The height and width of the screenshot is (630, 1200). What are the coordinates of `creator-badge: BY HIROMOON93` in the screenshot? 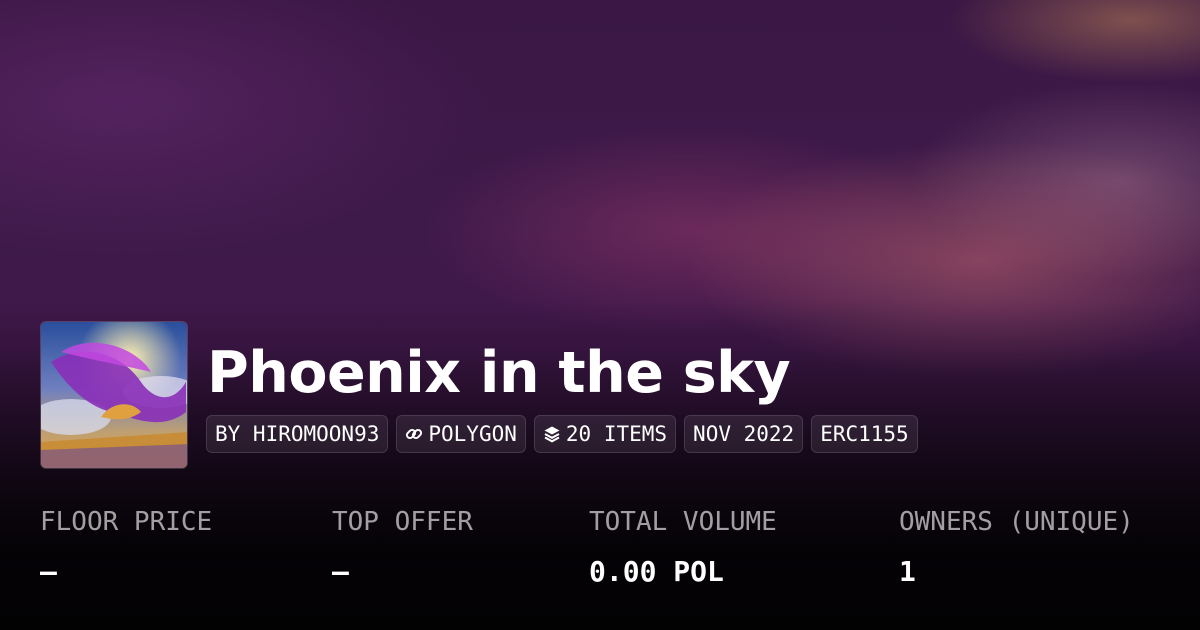 It's located at (297, 434).